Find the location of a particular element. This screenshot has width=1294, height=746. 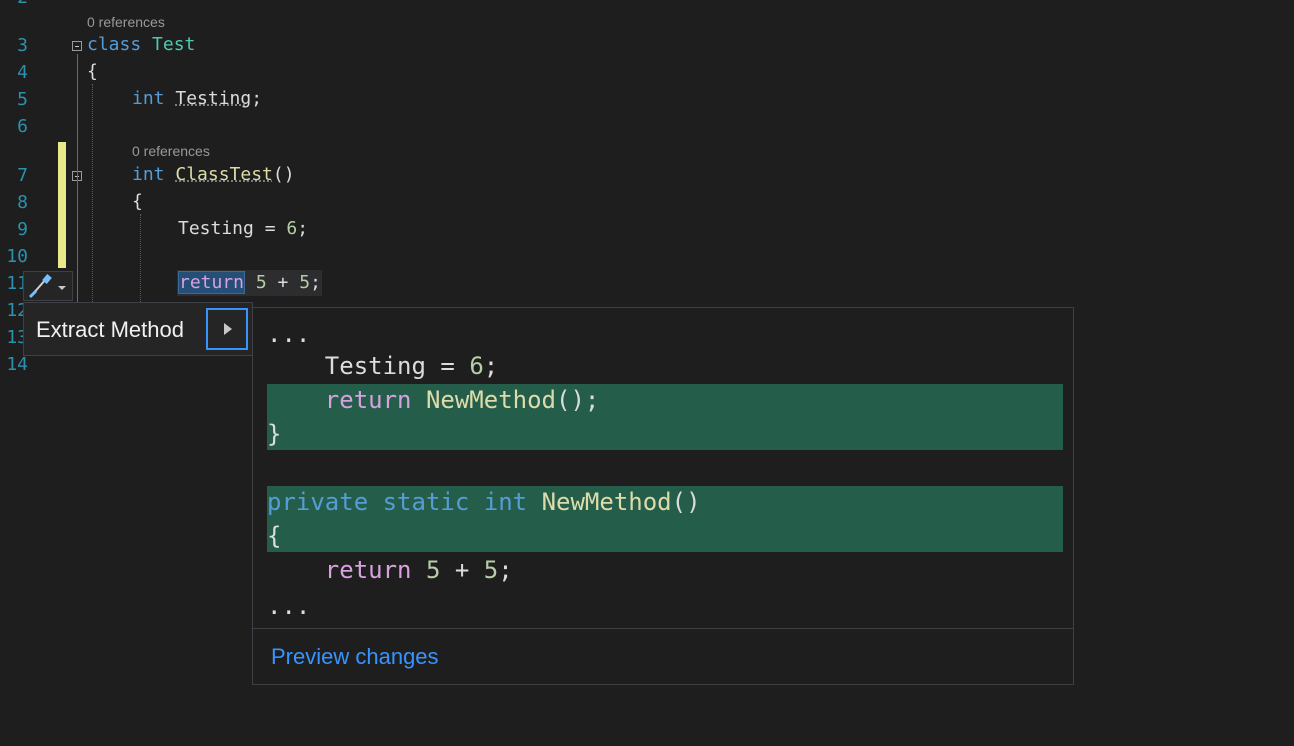

line-number: 2 is located at coordinates (14, 4).